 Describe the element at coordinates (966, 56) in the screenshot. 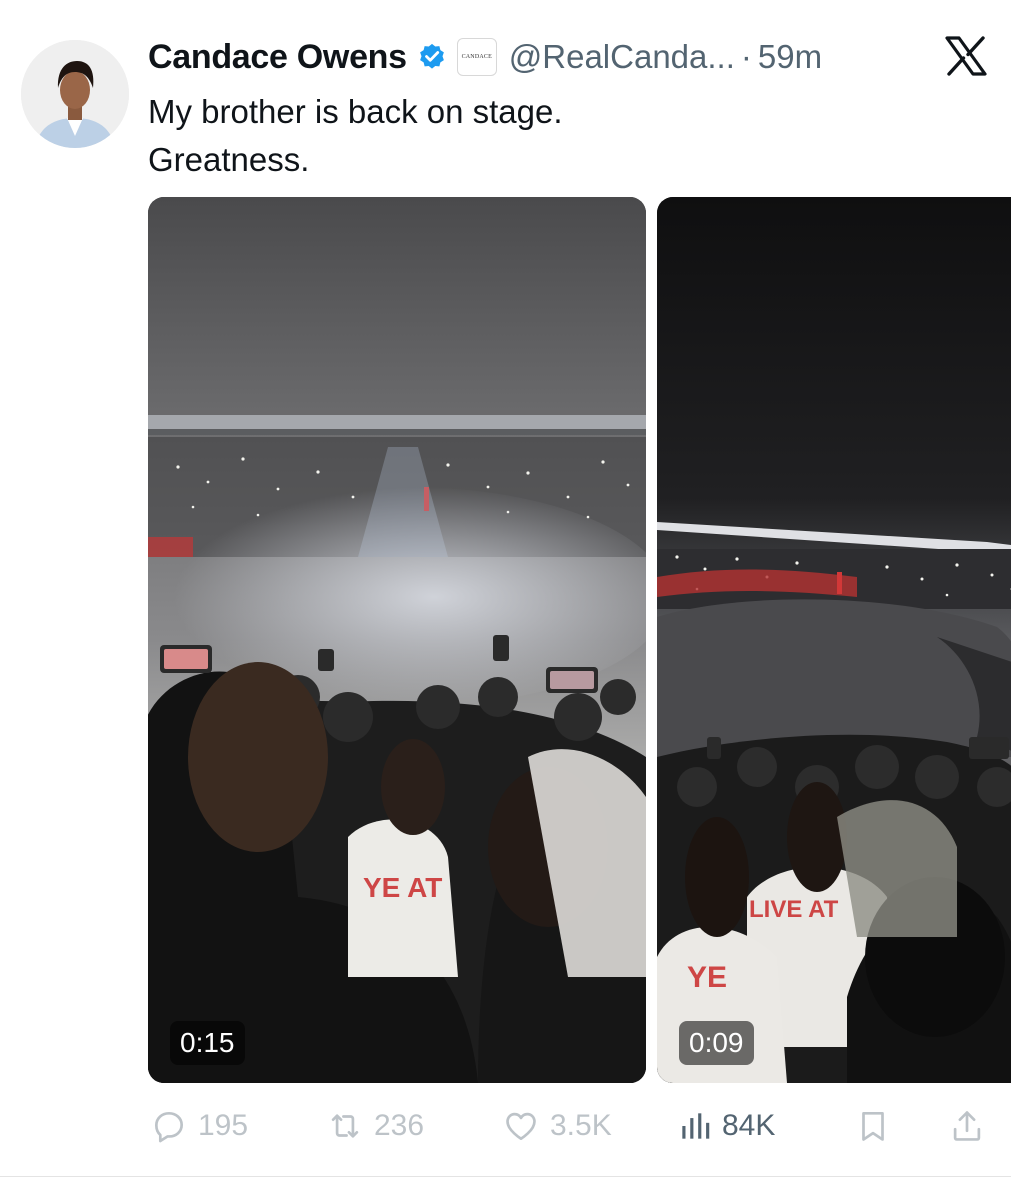

I see `x-logo-icon` at that location.